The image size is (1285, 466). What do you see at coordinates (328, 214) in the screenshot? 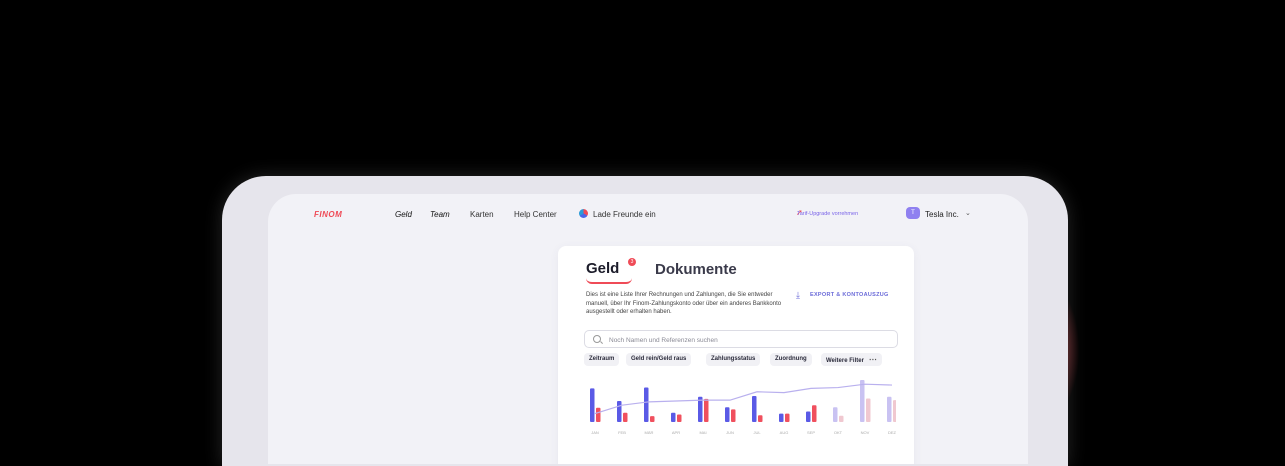
I see `finom-logo: FINOM` at bounding box center [328, 214].